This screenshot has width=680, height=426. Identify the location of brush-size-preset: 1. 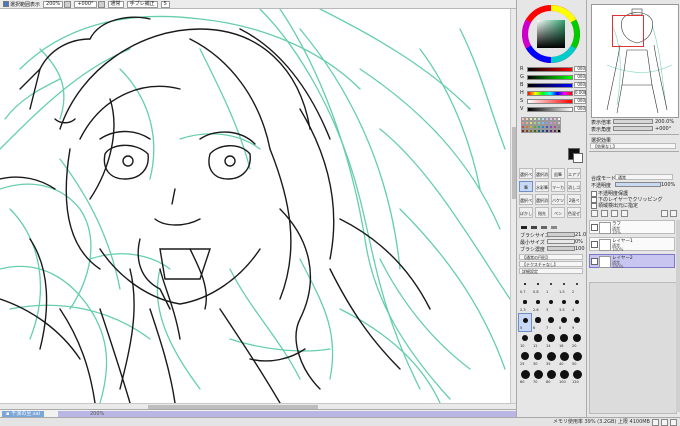
(551, 286).